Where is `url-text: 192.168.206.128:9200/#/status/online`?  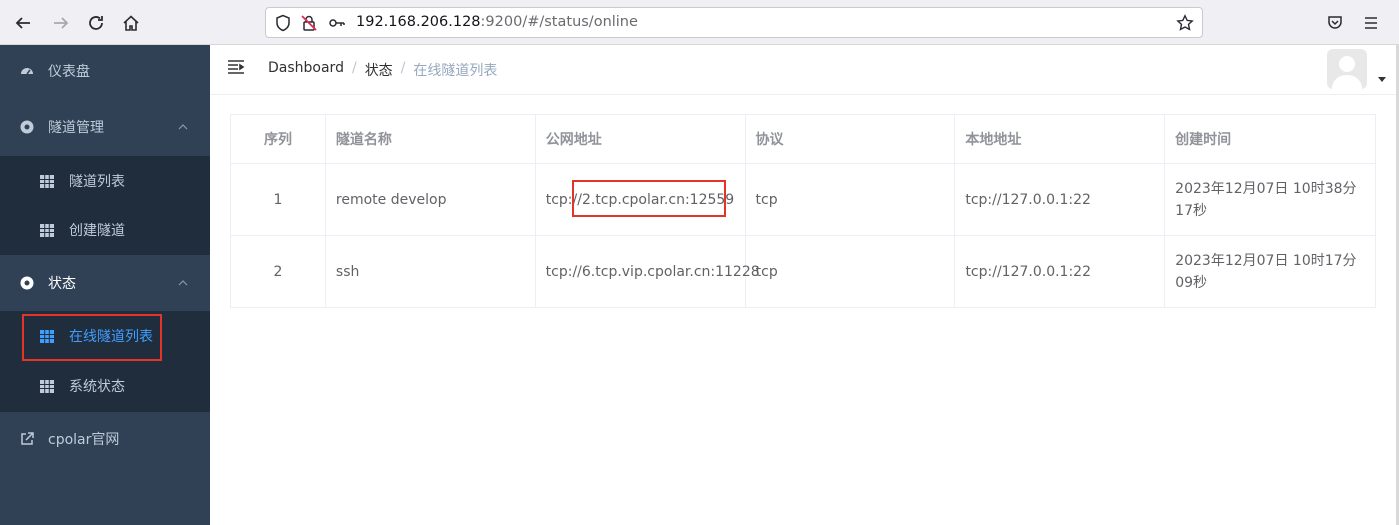 url-text: 192.168.206.128:9200/#/status/online is located at coordinates (497, 22).